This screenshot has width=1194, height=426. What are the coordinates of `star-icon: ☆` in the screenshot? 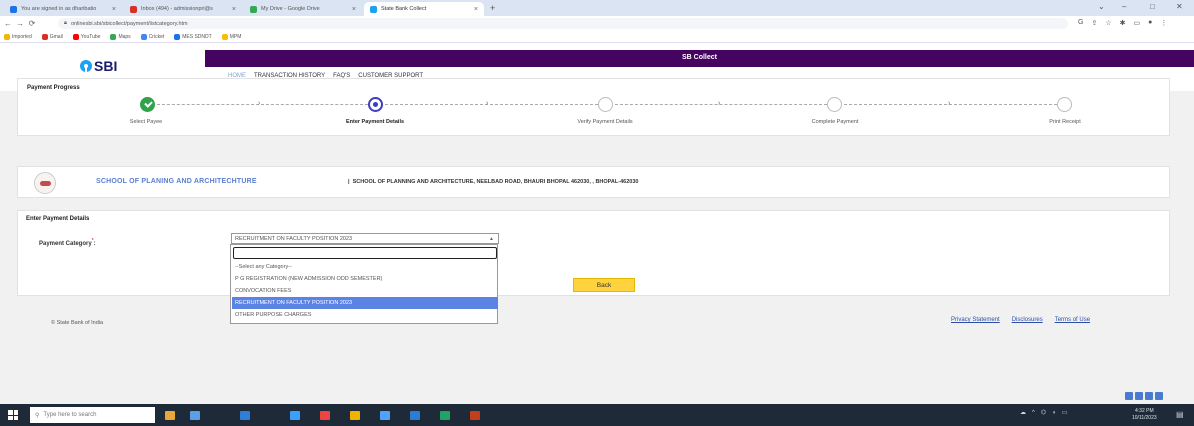 It's located at (1108, 23).